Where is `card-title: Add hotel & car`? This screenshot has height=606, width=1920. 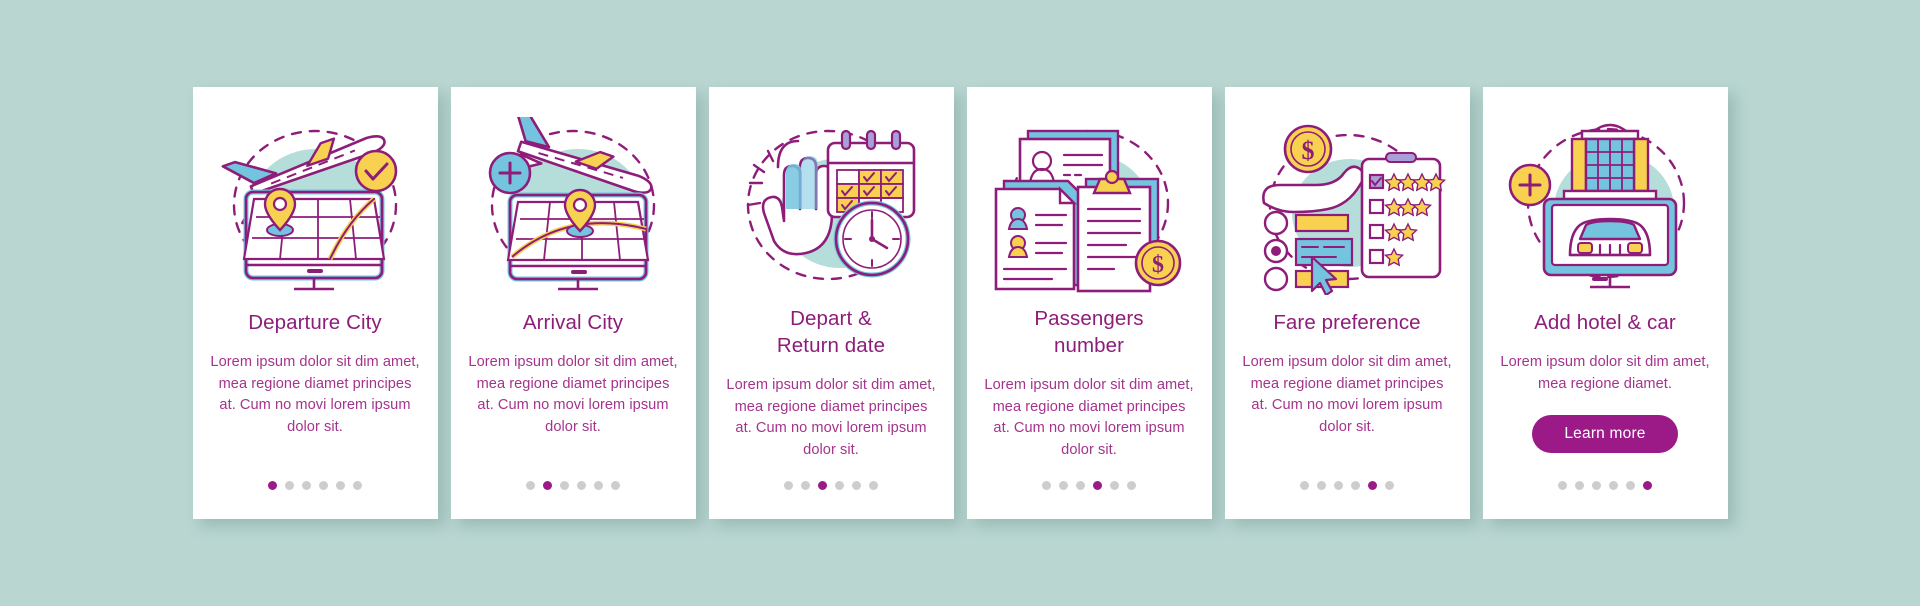 card-title: Add hotel & car is located at coordinates (1605, 322).